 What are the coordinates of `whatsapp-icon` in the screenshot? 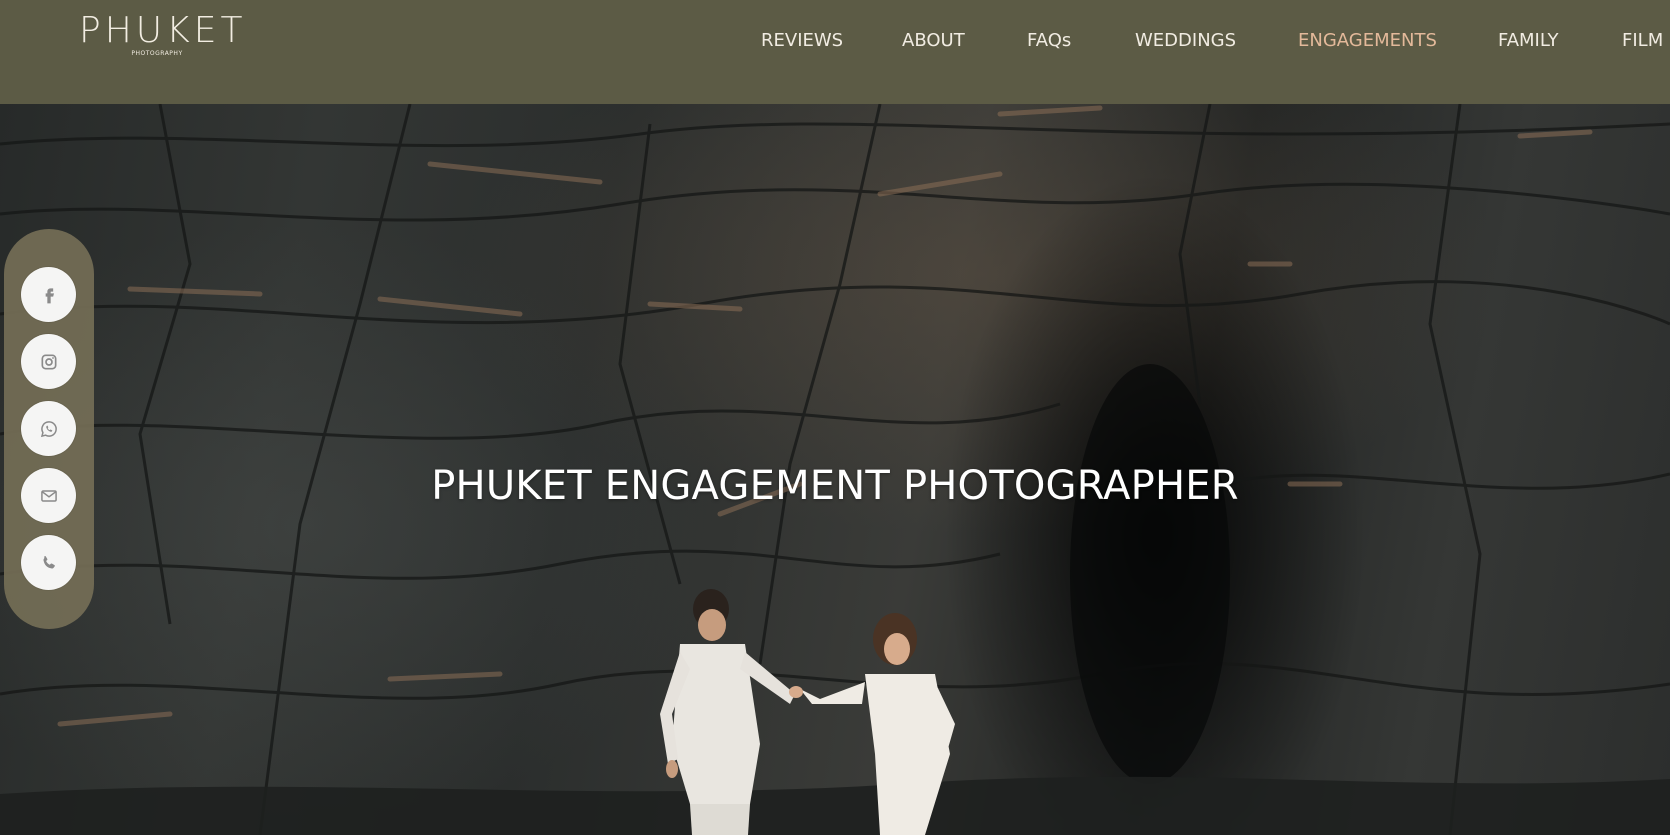 It's located at (48, 428).